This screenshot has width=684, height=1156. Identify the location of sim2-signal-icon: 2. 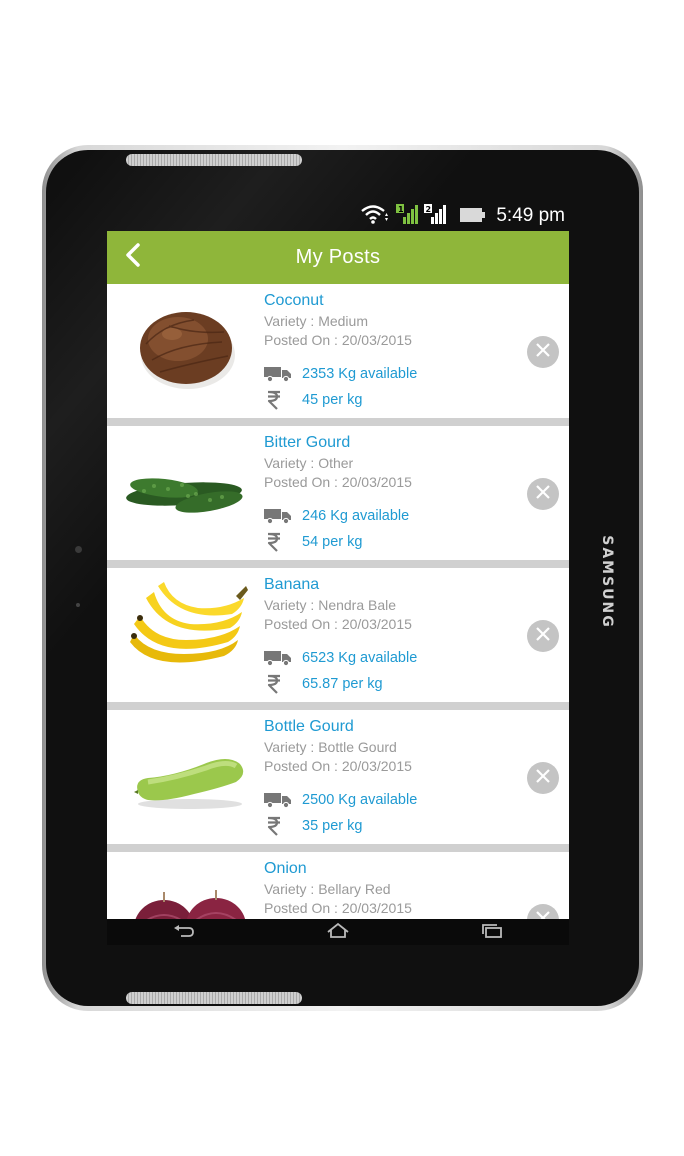
(435, 216).